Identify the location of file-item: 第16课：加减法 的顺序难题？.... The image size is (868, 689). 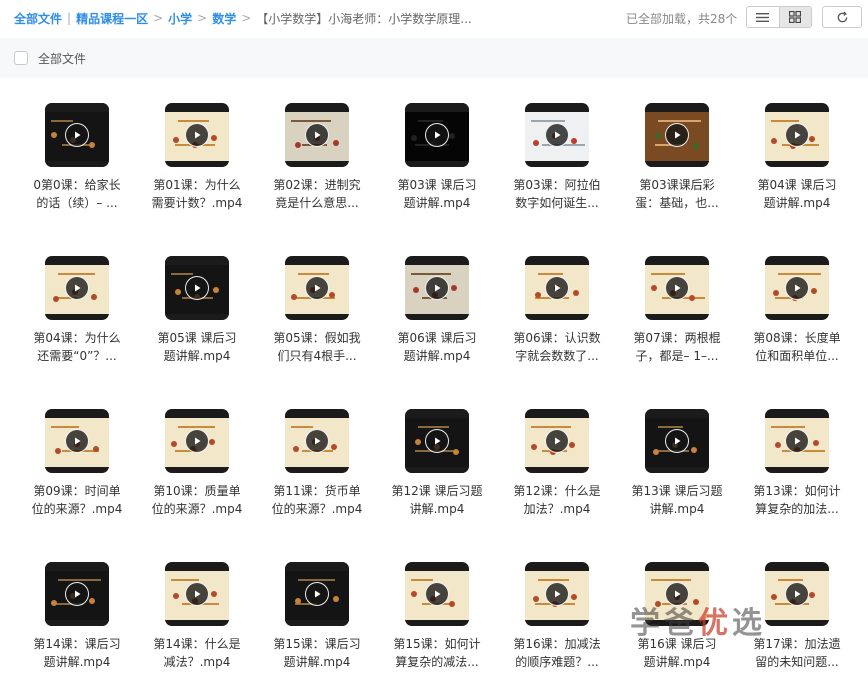
(557, 614).